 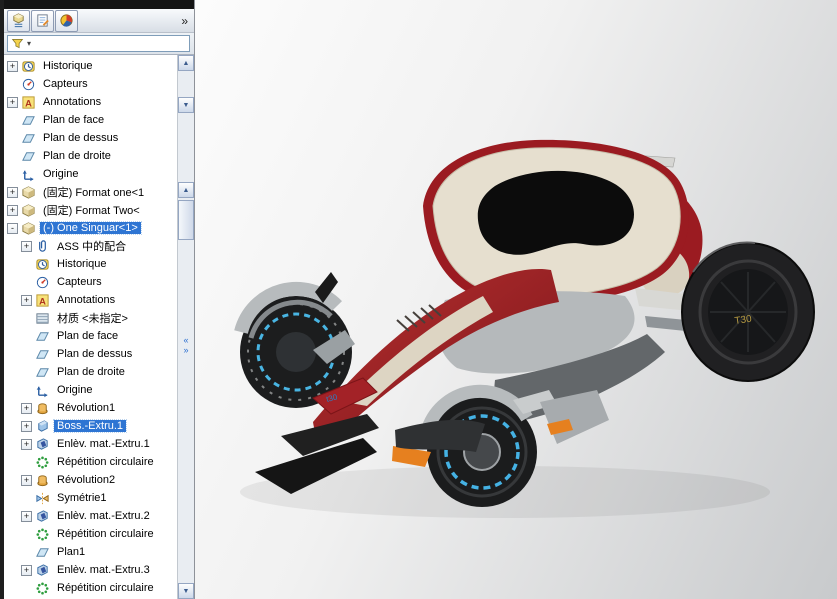 I want to click on annotations-icon: A, so click(x=29, y=102).